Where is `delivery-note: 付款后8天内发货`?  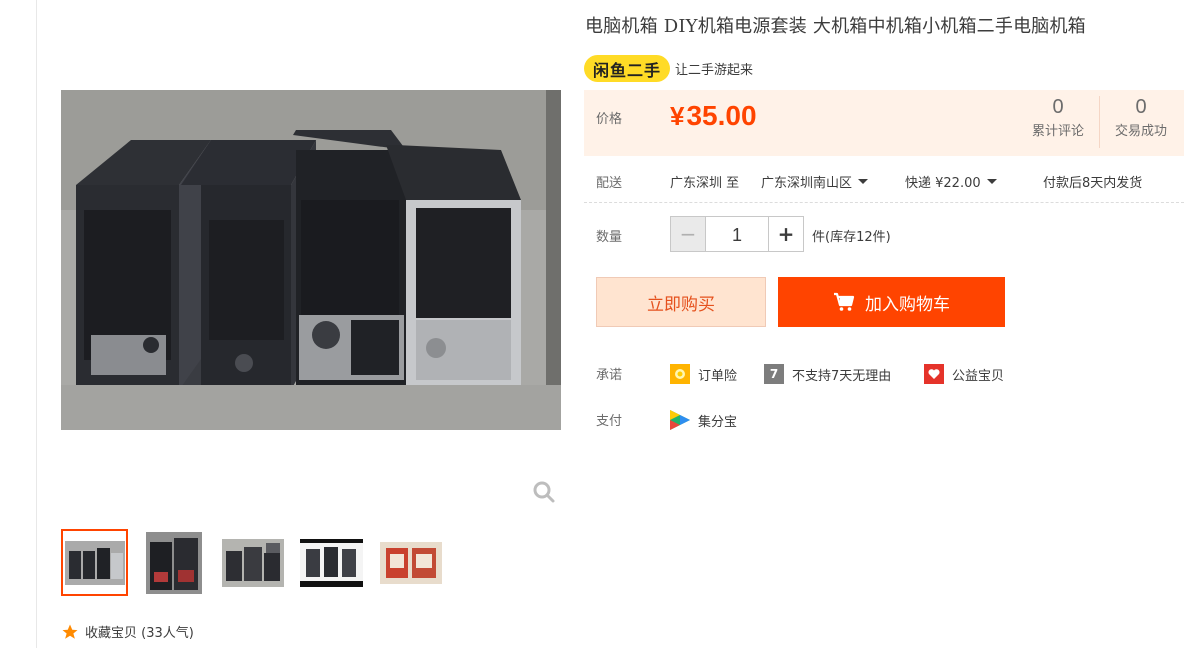 delivery-note: 付款后8天内发货 is located at coordinates (1093, 183).